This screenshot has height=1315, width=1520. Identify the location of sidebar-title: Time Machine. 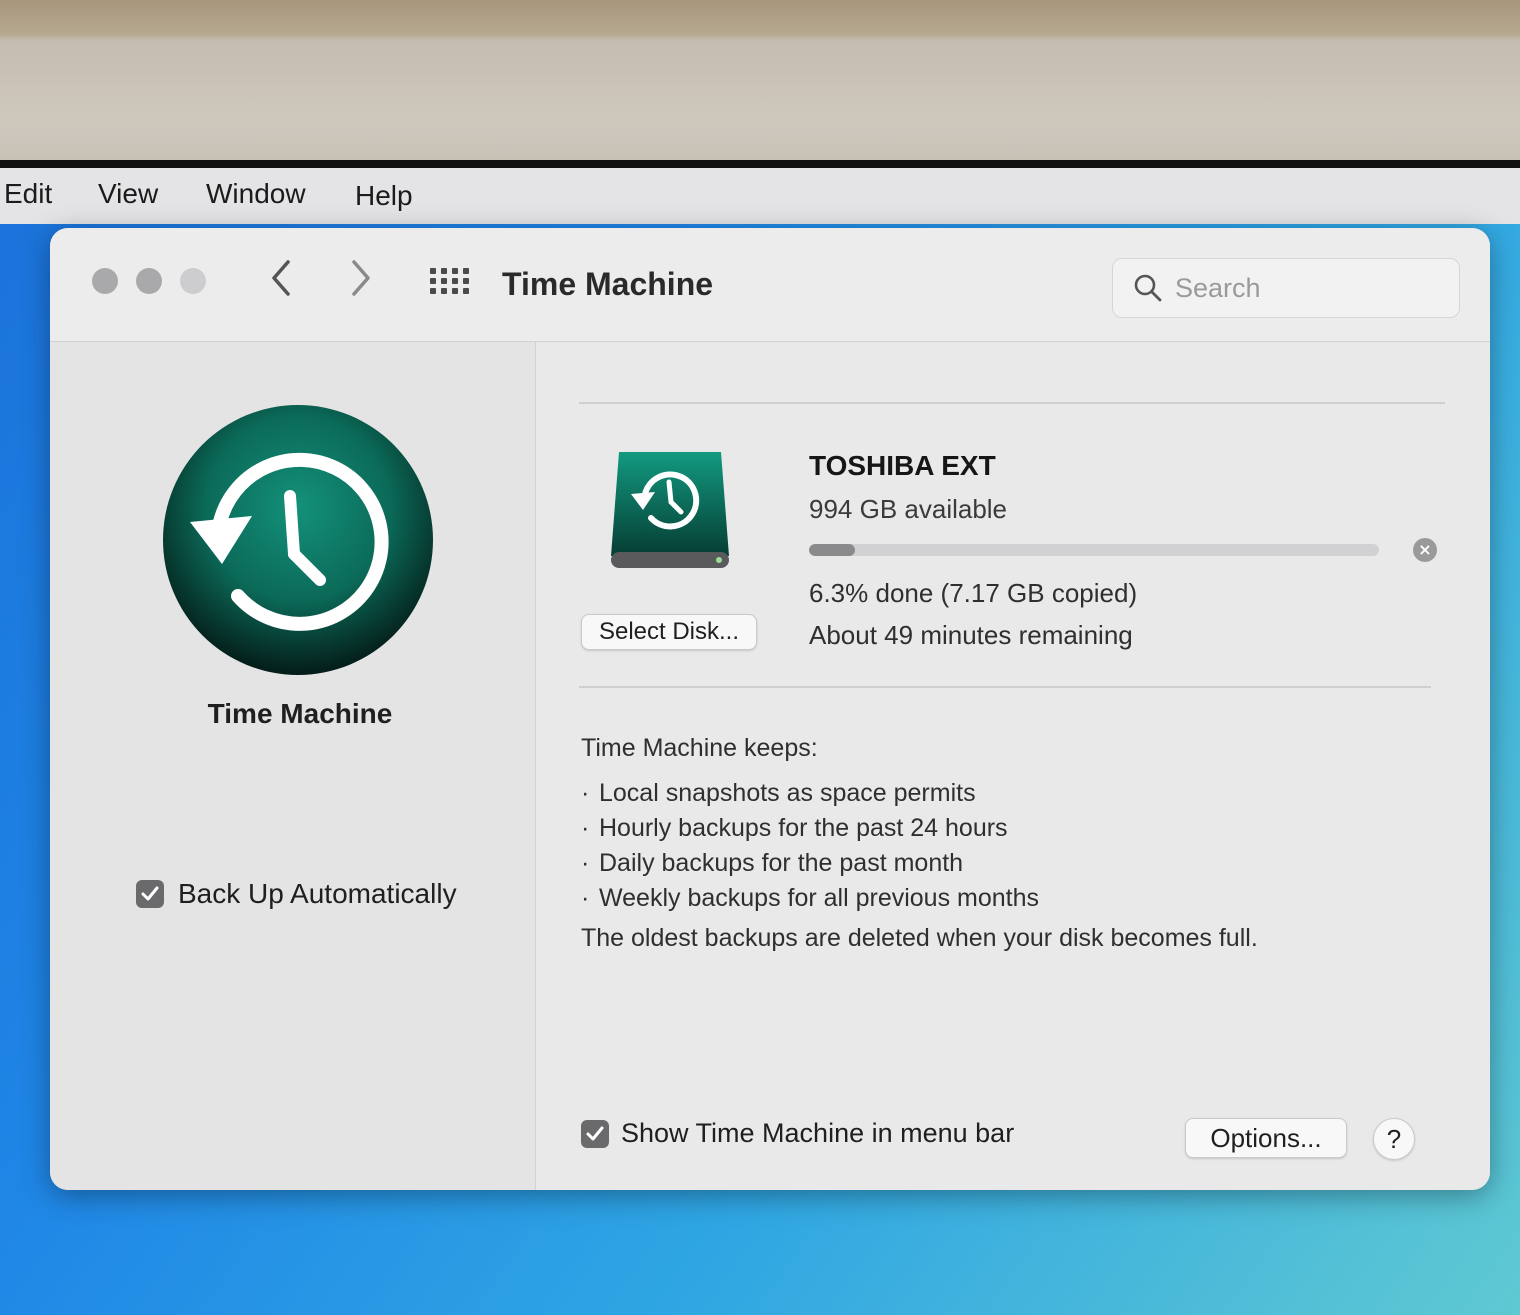
(300, 713).